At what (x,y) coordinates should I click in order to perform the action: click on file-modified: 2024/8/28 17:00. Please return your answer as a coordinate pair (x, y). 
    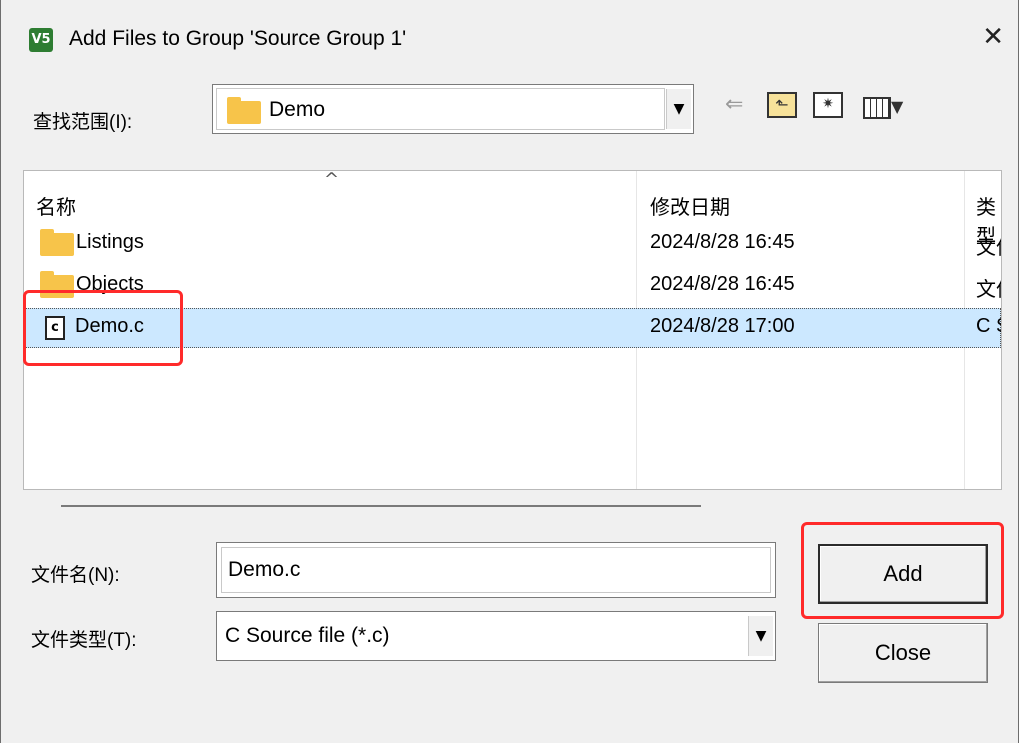
    Looking at the image, I should click on (722, 326).